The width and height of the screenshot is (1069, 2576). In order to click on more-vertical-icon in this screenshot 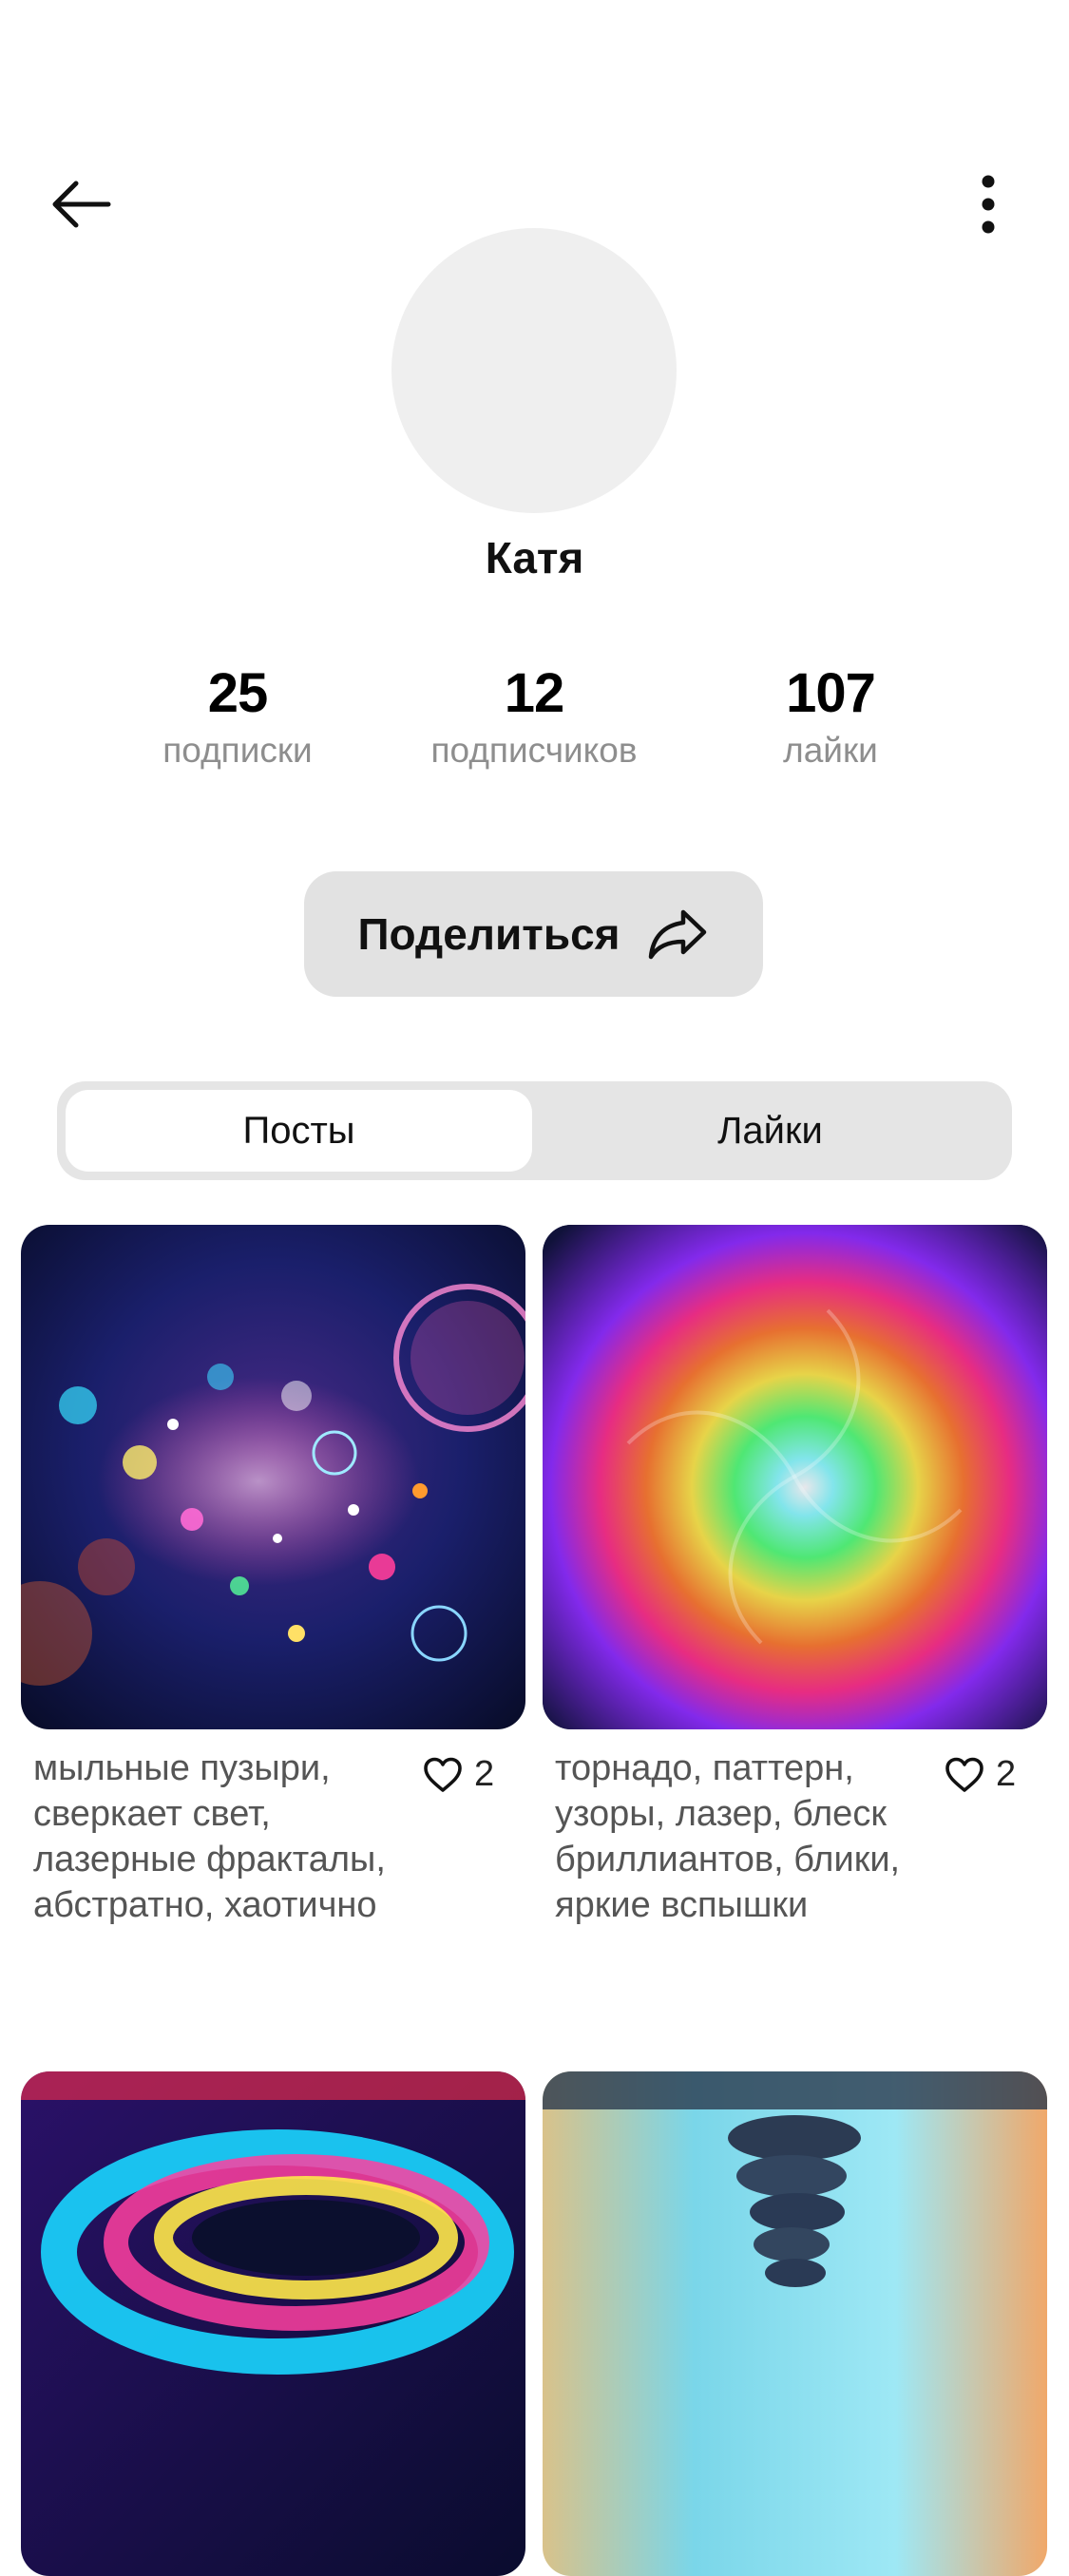, I will do `click(988, 204)`.